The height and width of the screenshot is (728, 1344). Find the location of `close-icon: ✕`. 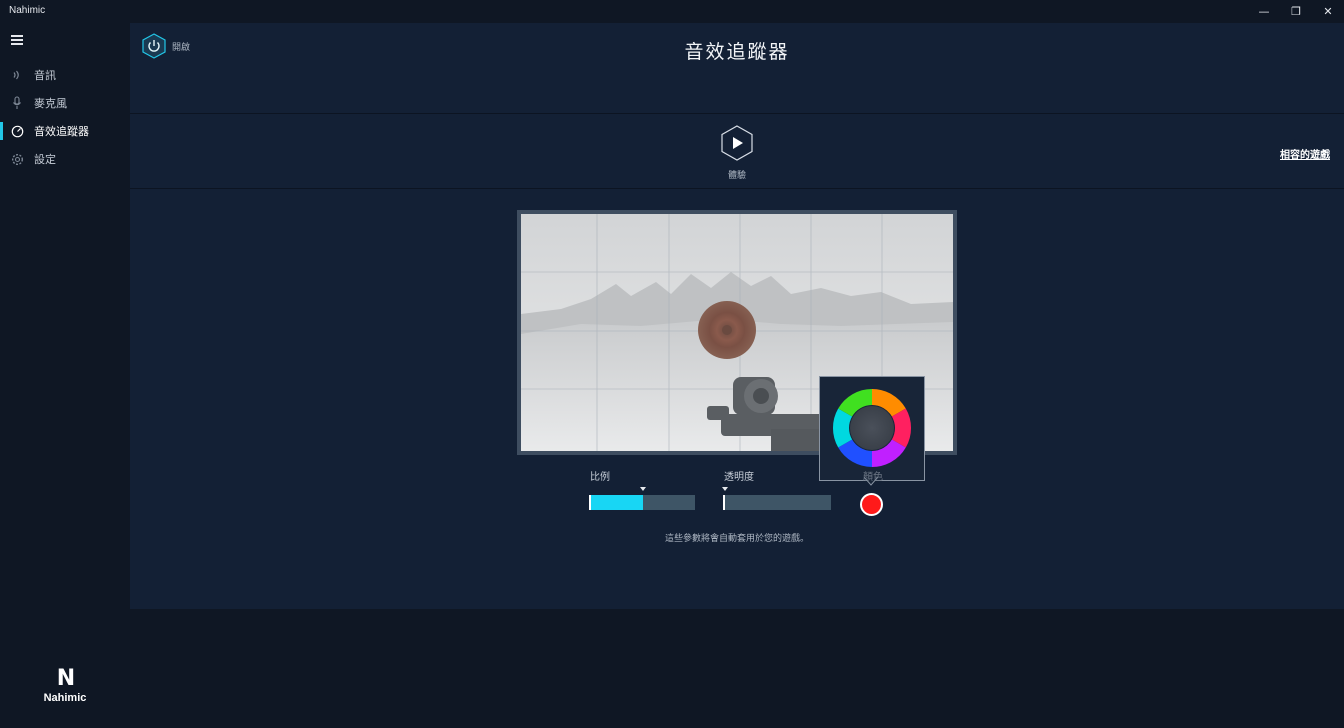

close-icon: ✕ is located at coordinates (1328, 11).